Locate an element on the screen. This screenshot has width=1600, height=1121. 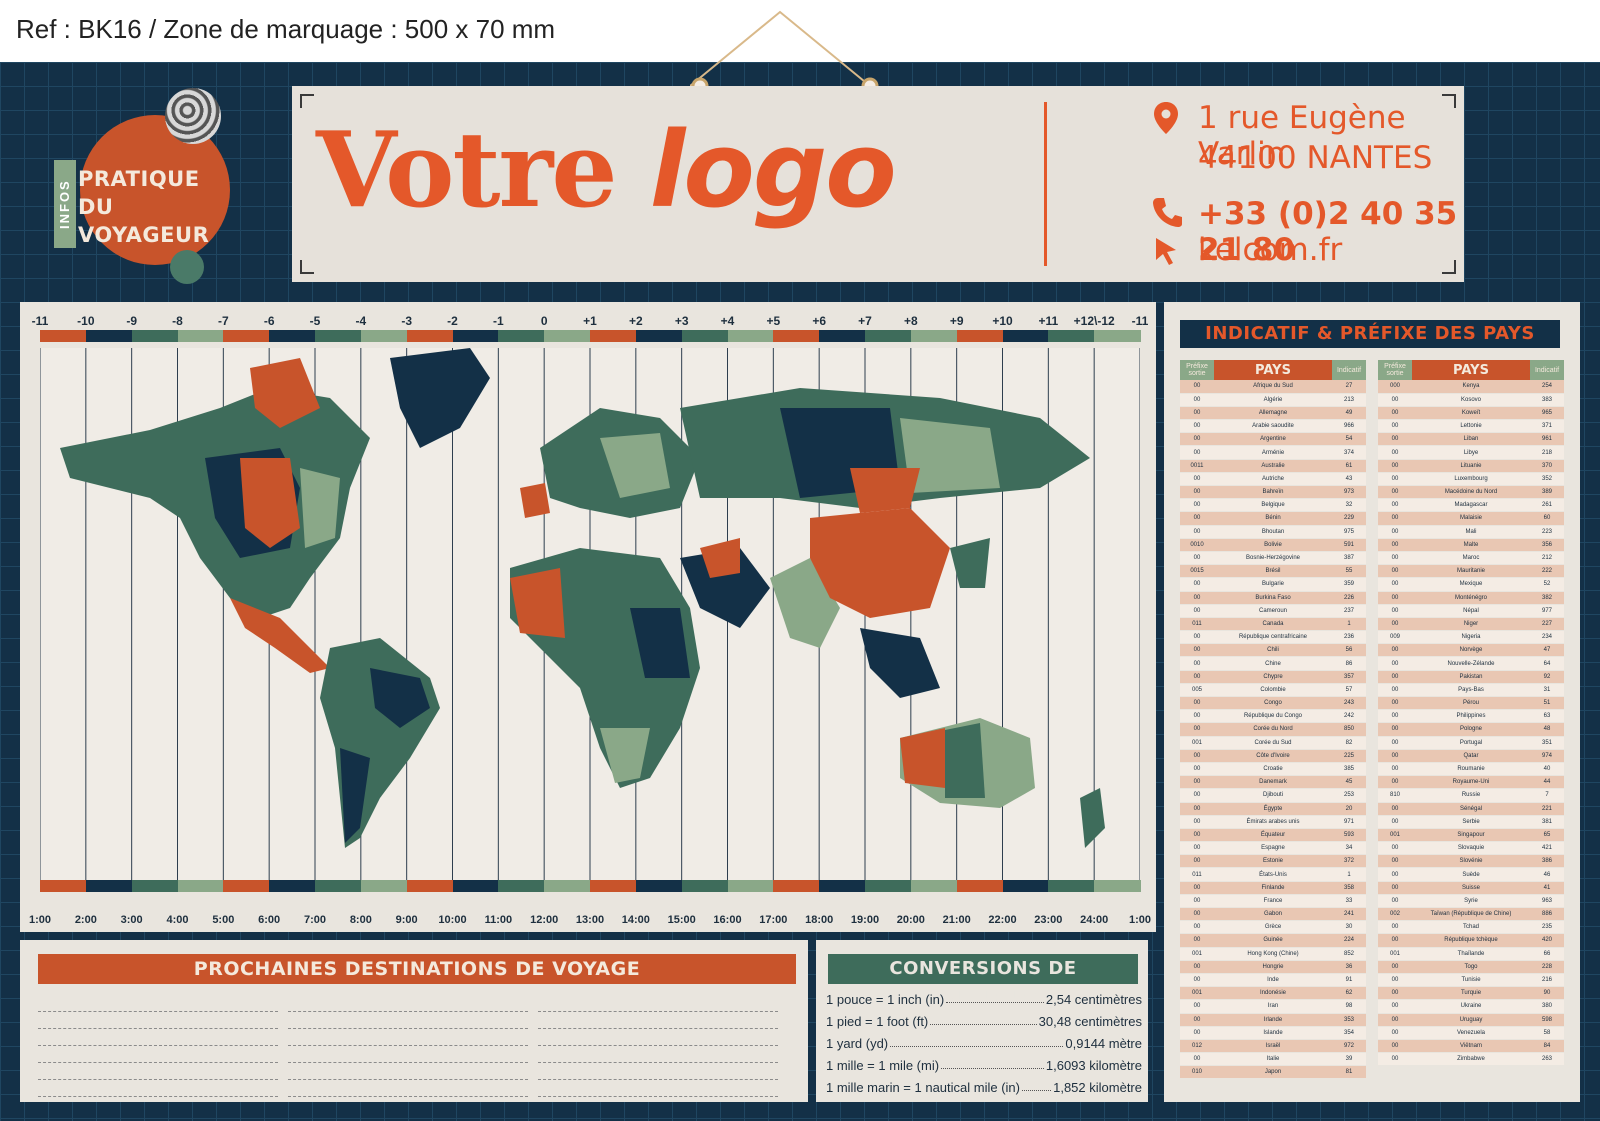
country-name: Chili is located at coordinates (1273, 650).